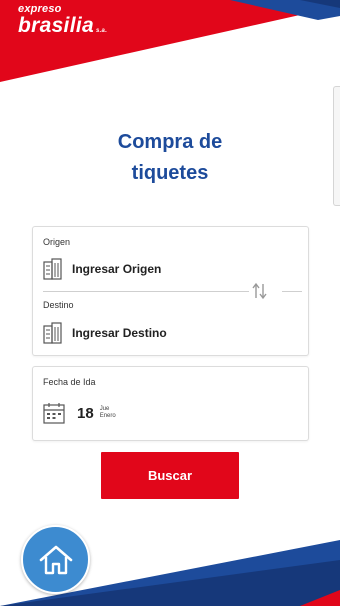 The width and height of the screenshot is (340, 611). Describe the element at coordinates (119, 333) in the screenshot. I see `destination-input: Ingresar Destino` at that location.